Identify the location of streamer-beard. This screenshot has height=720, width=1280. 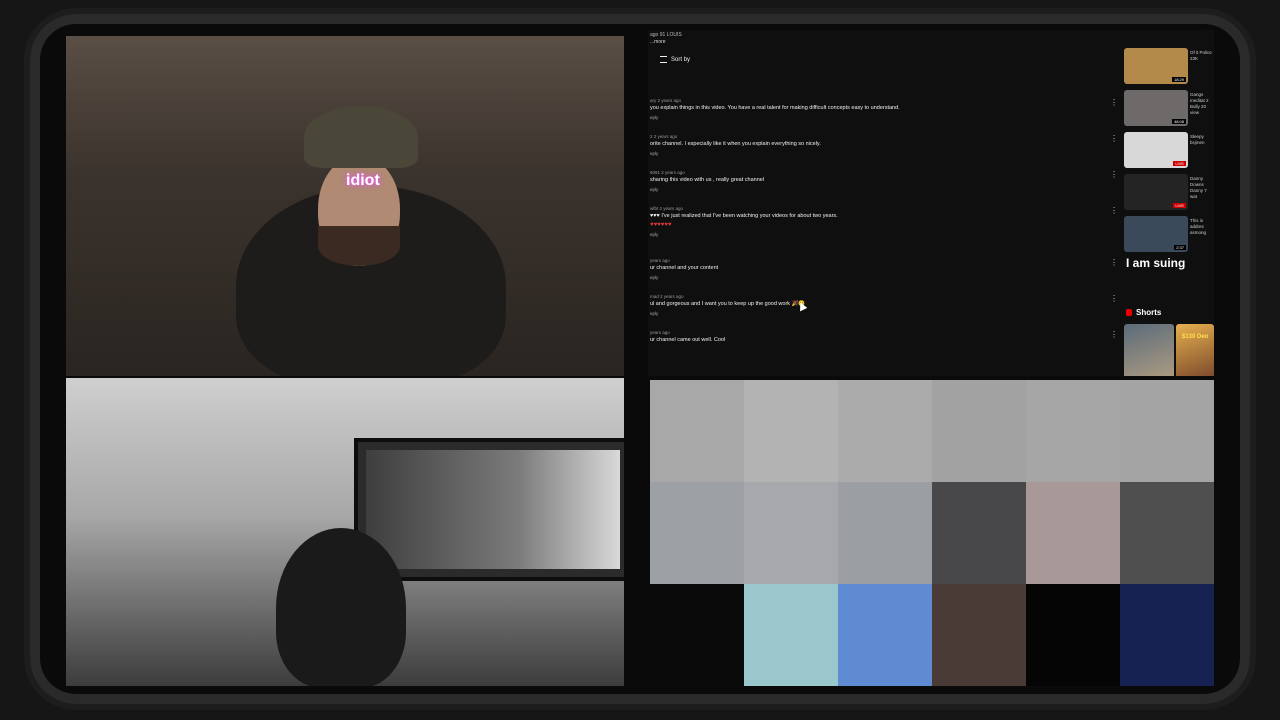
(359, 246).